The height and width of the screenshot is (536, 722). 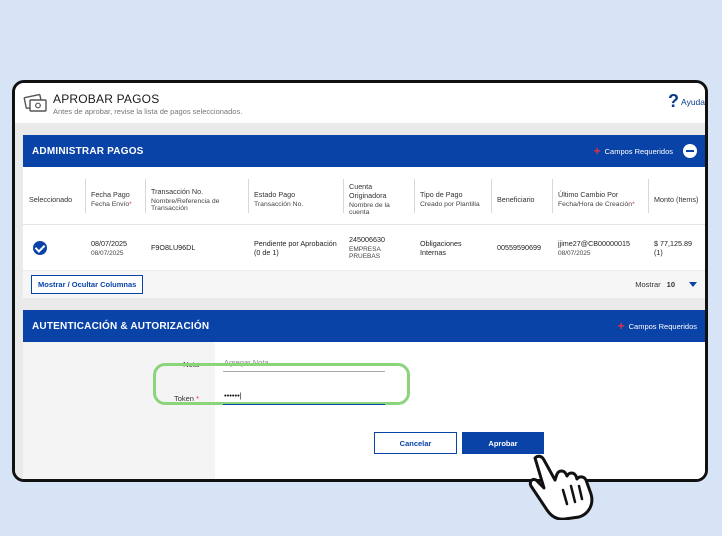 I want to click on payment-date: 08/07/2025, so click(x=109, y=243).